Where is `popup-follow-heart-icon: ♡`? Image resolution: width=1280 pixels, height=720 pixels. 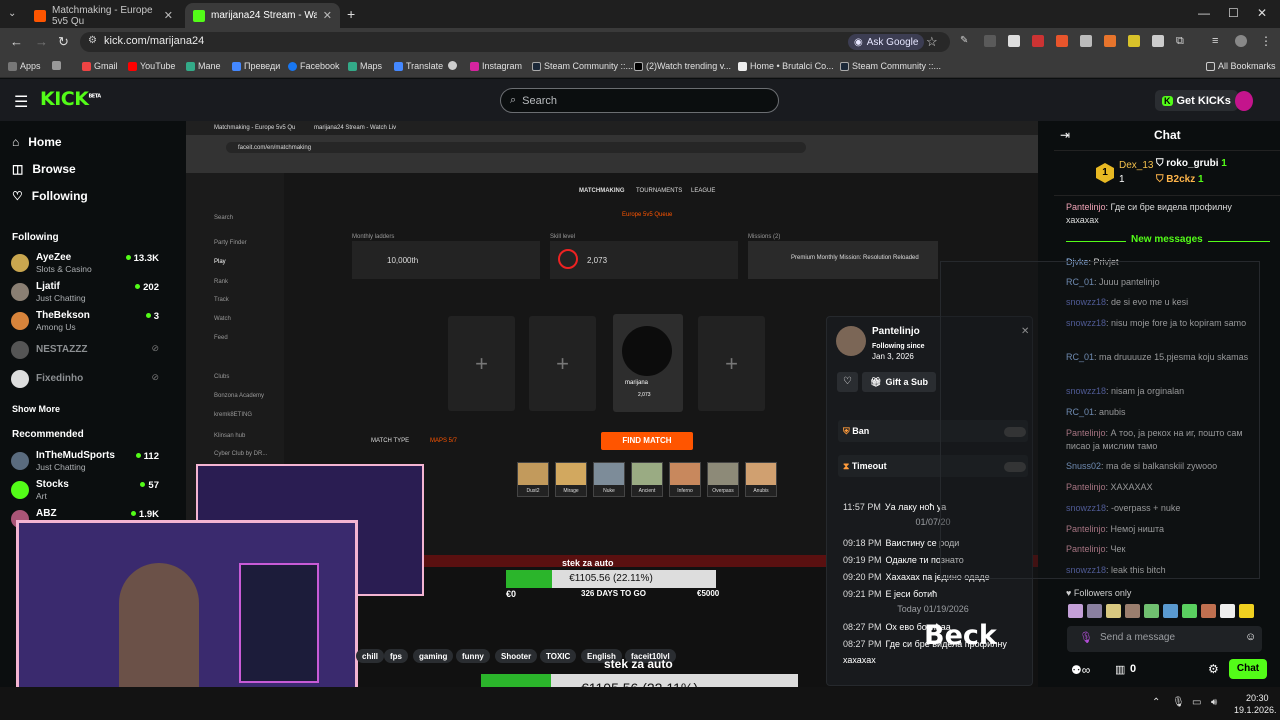 popup-follow-heart-icon: ♡ is located at coordinates (847, 382).